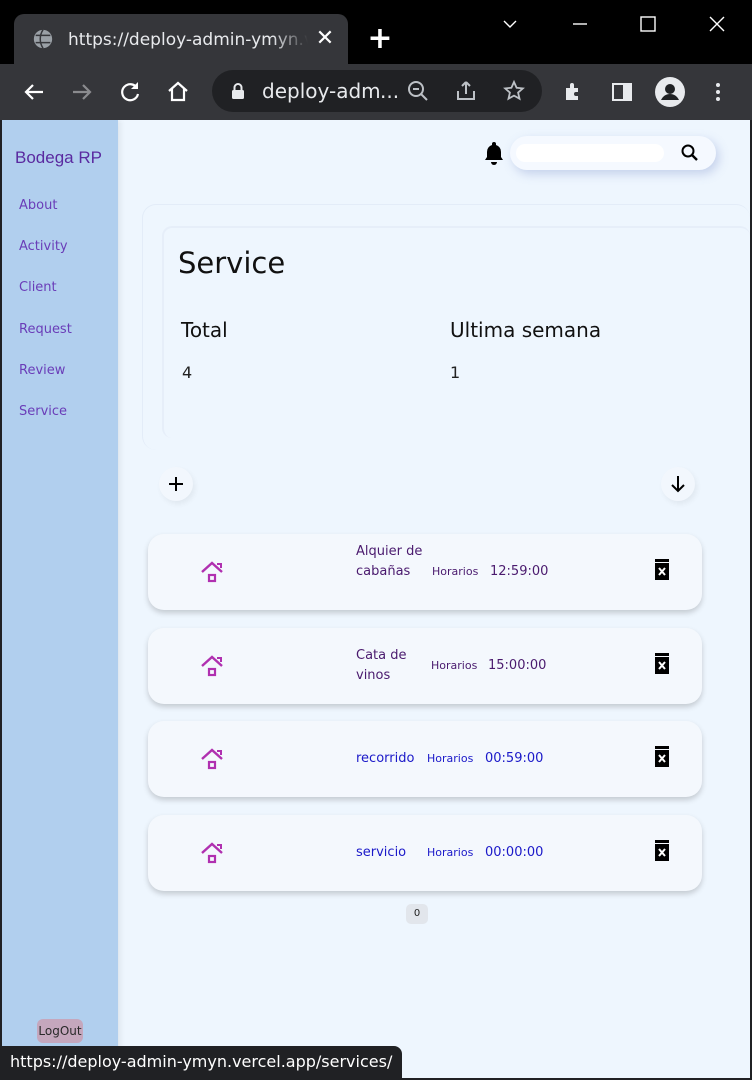 This screenshot has width=752, height=1080. I want to click on sidebar-item-client: Client, so click(38, 287).